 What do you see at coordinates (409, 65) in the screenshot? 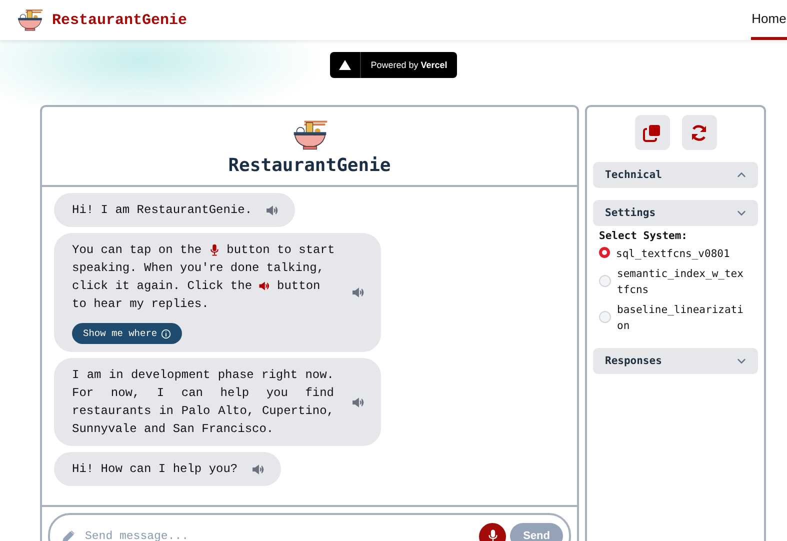
I see `badge-text: Powered by Vercel` at bounding box center [409, 65].